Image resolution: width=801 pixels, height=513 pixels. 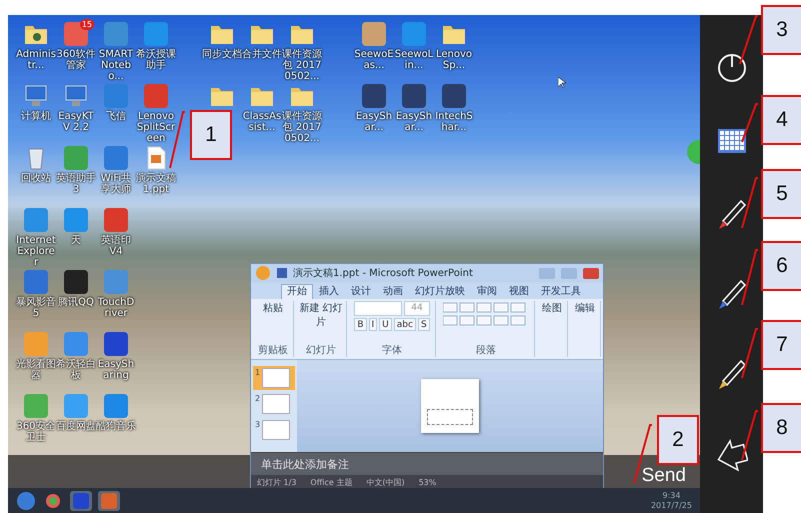 I want to click on send-label: Send, so click(x=664, y=476).